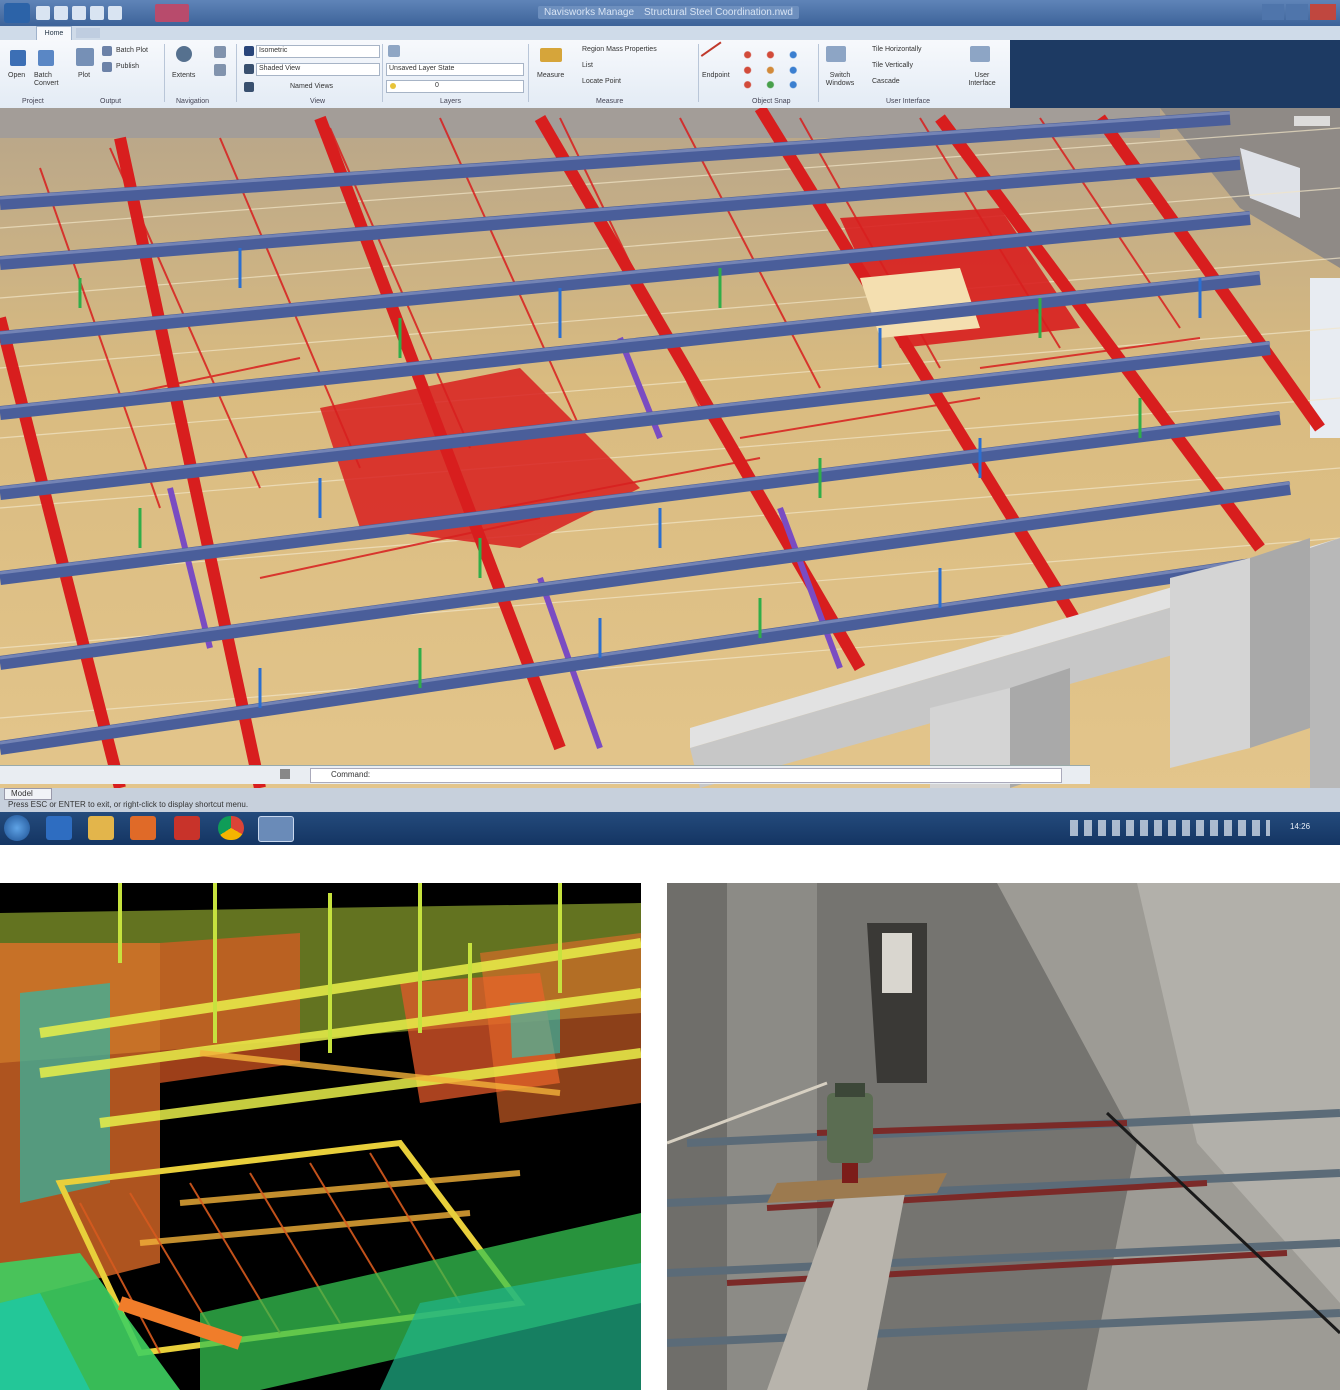 The height and width of the screenshot is (1390, 1340). Describe the element at coordinates (193, 101) in the screenshot. I see `group-navigation-label: Navigation` at that location.